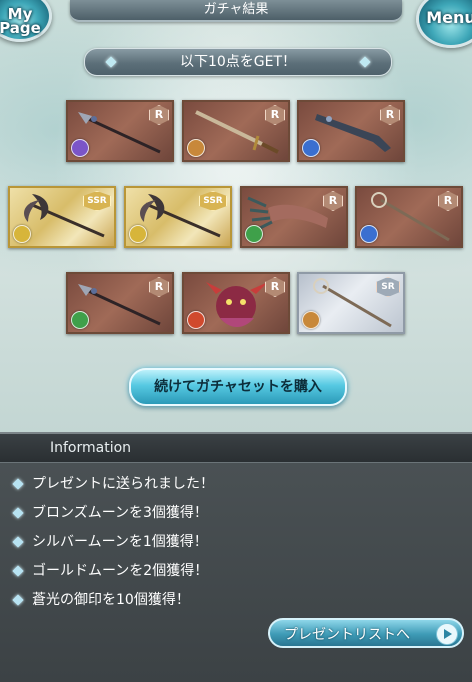 This screenshot has height=682, width=472. I want to click on info-line-text: 蒼光の御印を10個獲得！, so click(111, 600).